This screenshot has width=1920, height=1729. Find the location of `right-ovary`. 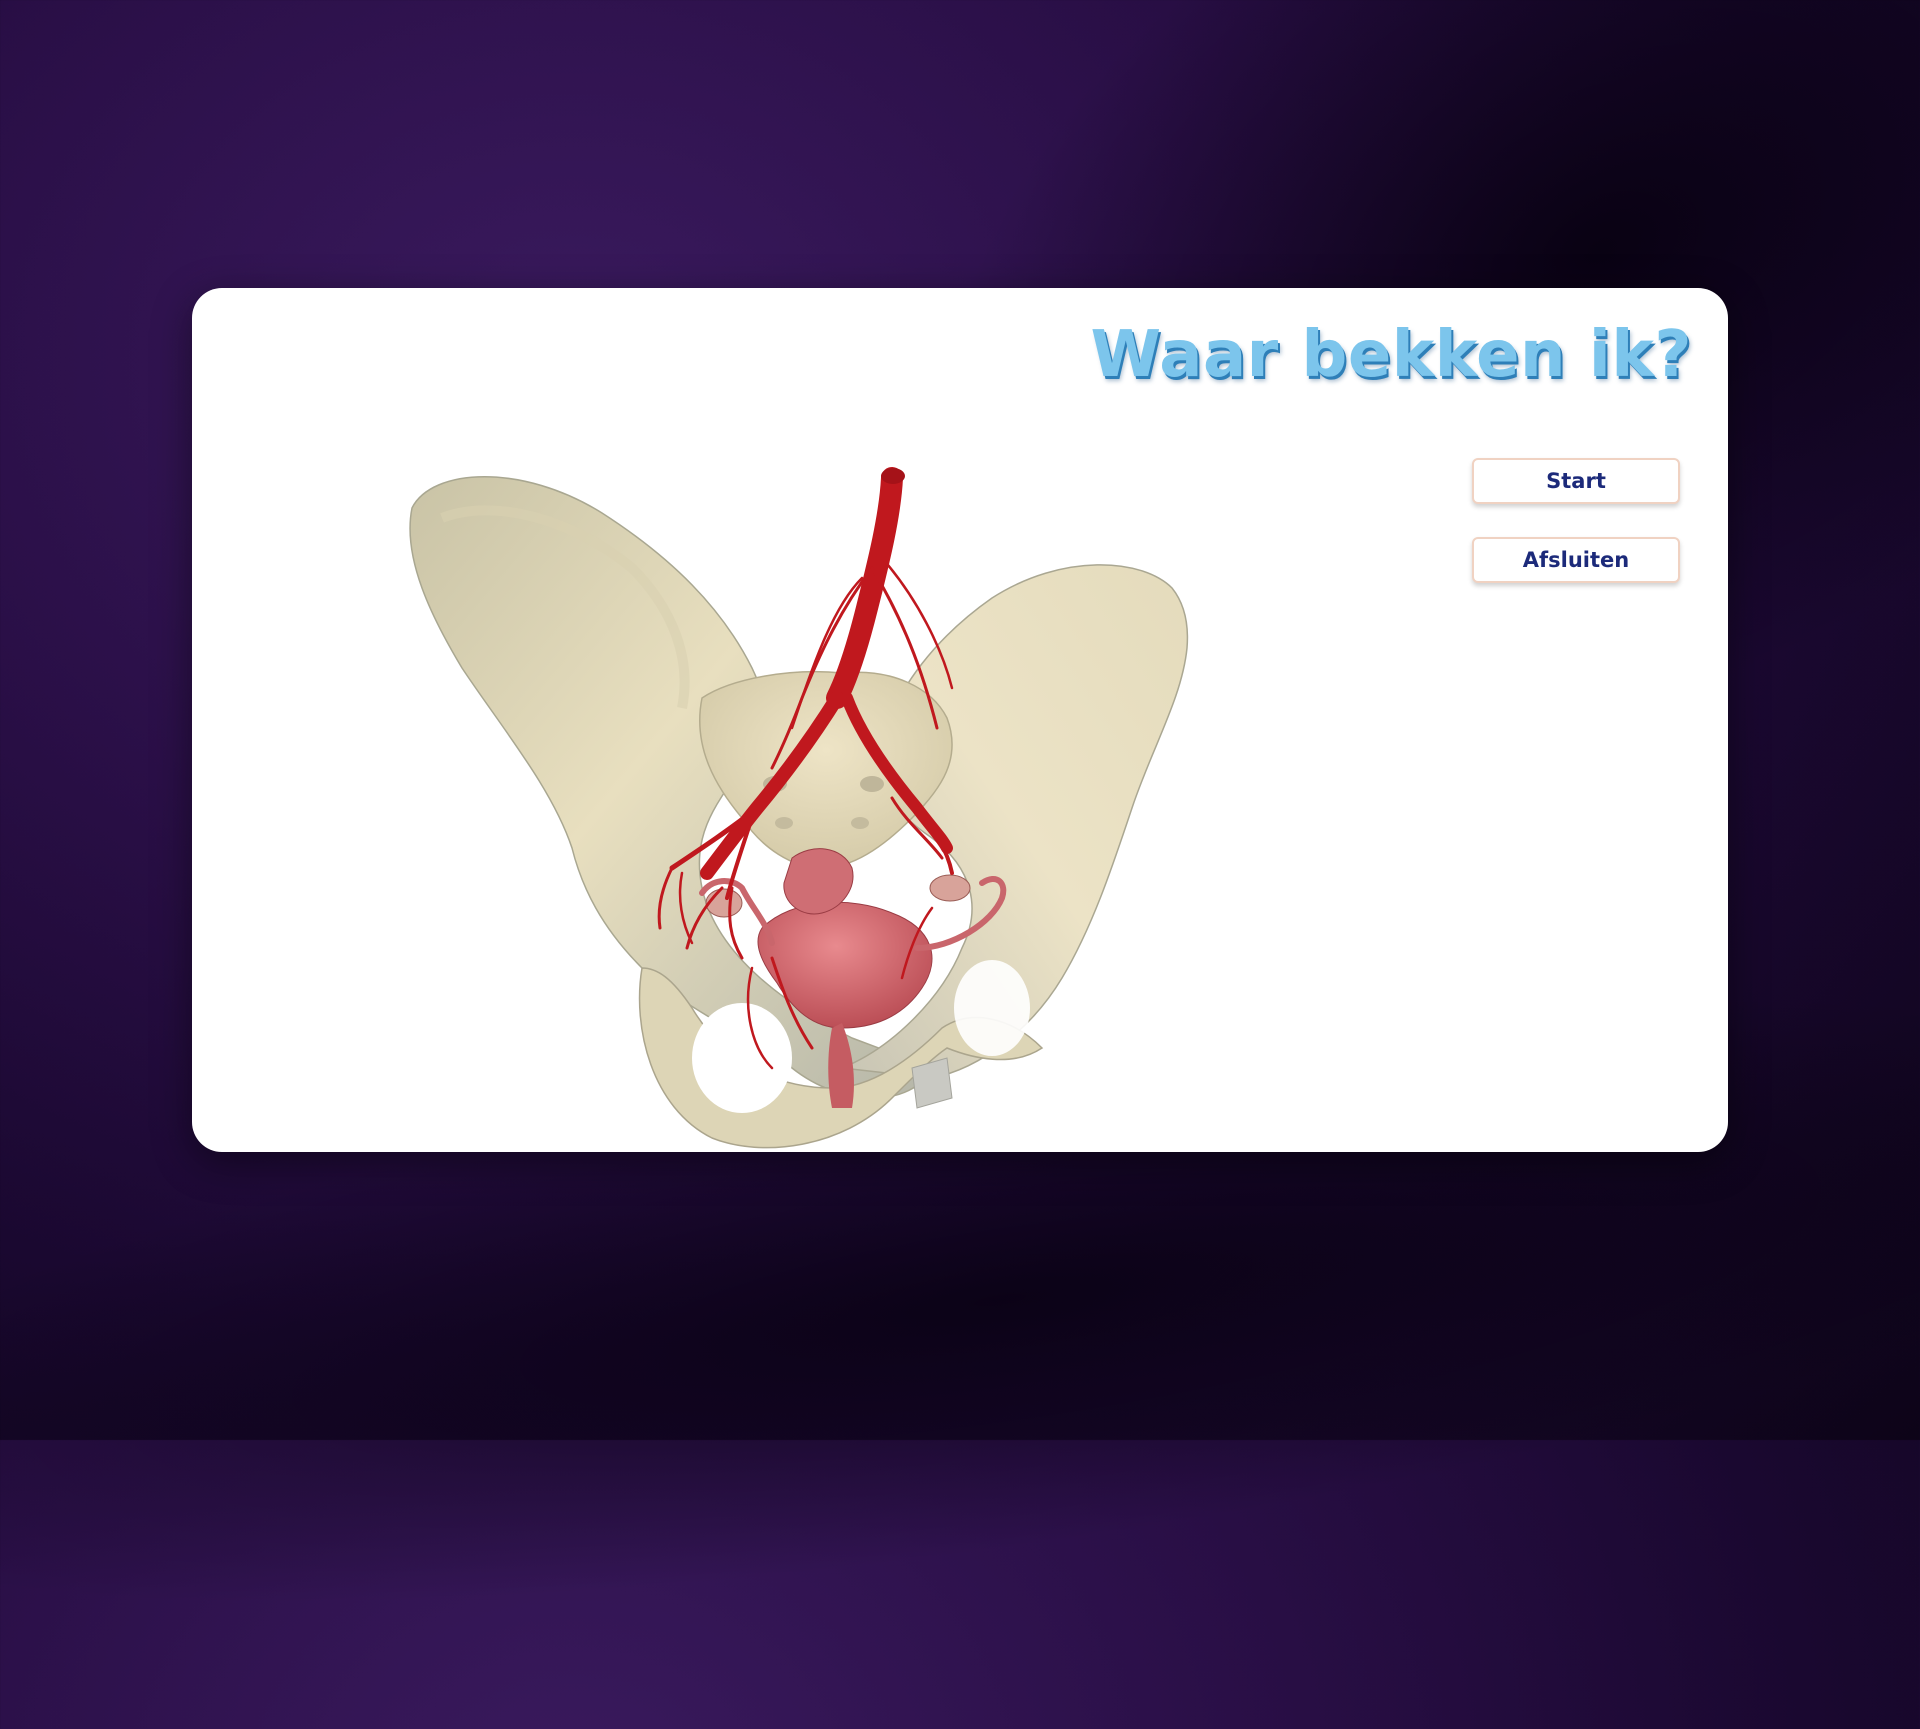

right-ovary is located at coordinates (950, 888).